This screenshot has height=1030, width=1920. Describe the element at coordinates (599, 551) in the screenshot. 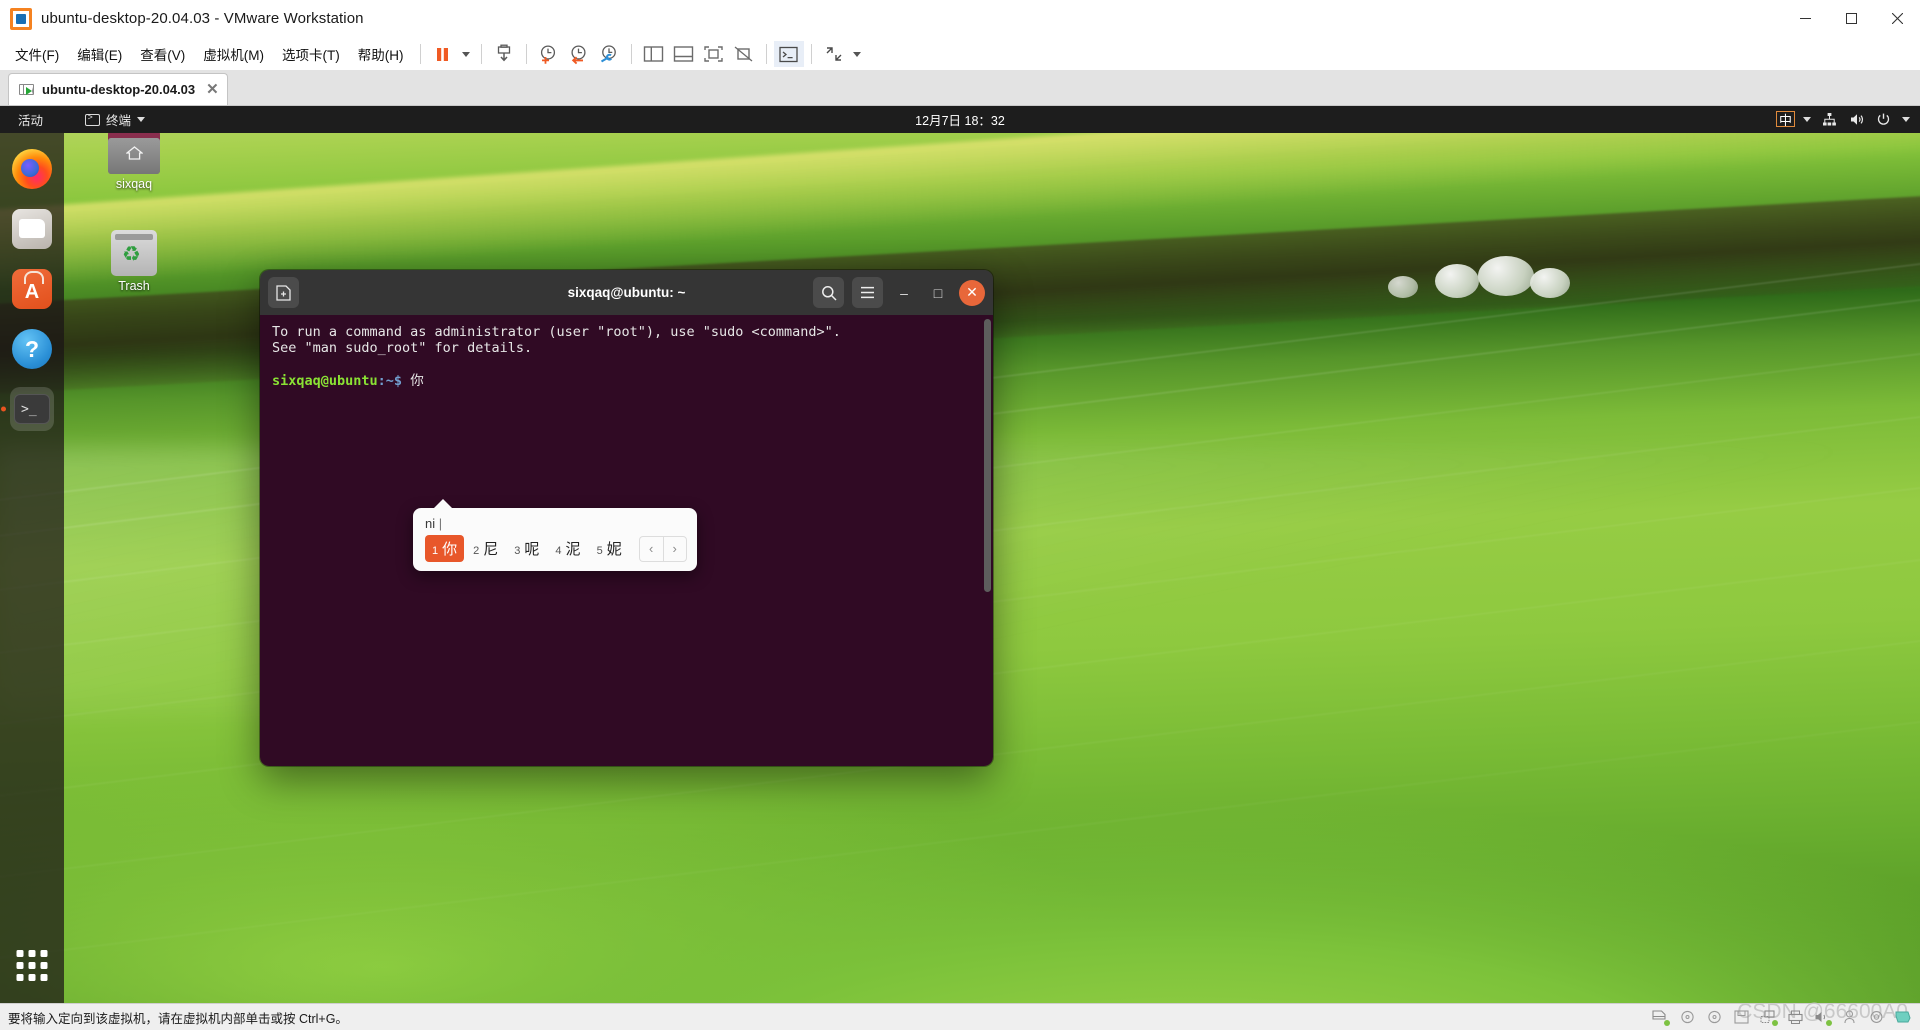

I see `ime-candidate-5-number: 5` at that location.